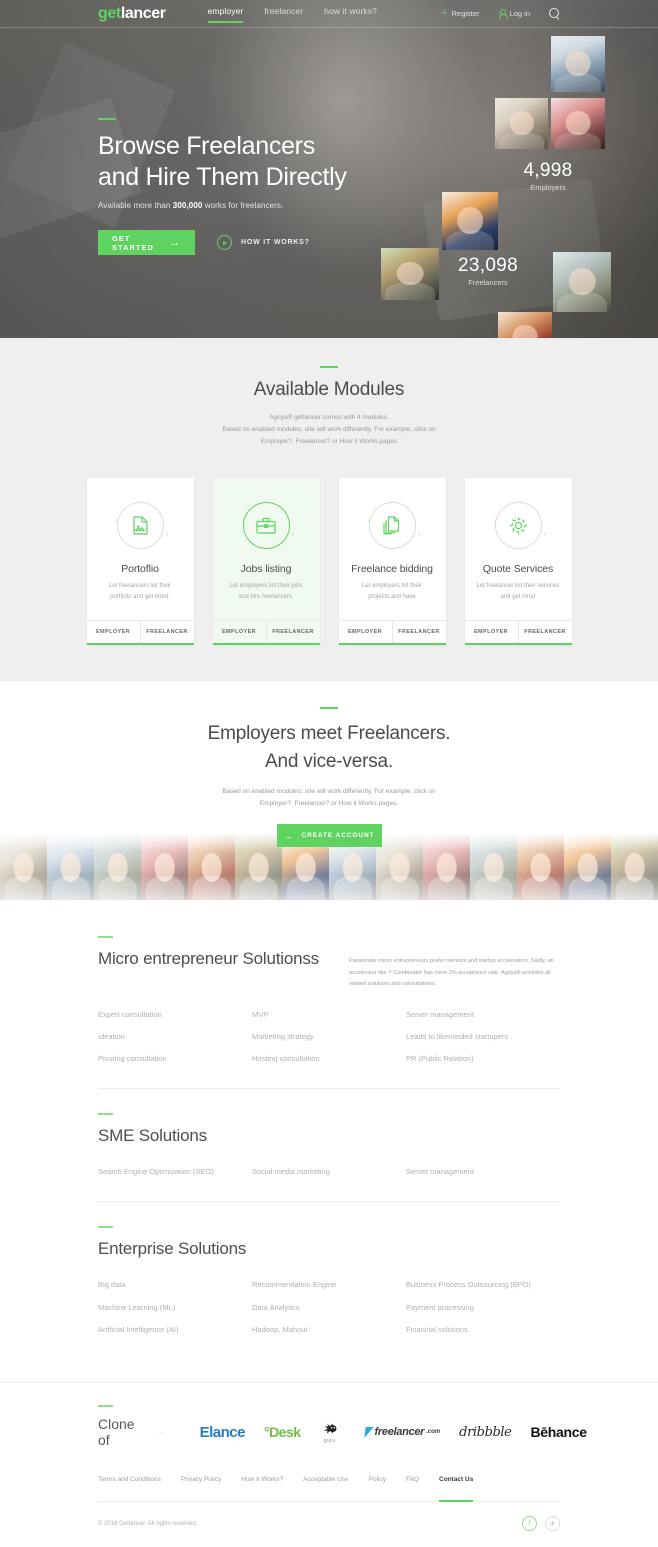 Image resolution: width=658 pixels, height=1547 pixels. I want to click on footer-link-terms: Terms and Conditions, so click(129, 1484).